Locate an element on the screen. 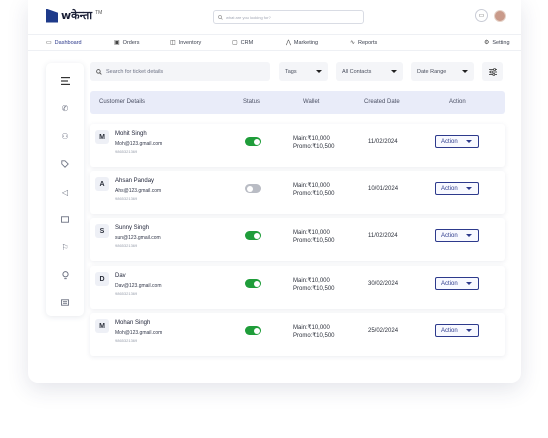 This screenshot has width=548, height=438. customer-email: Dav@123.gmail.com is located at coordinates (138, 286).